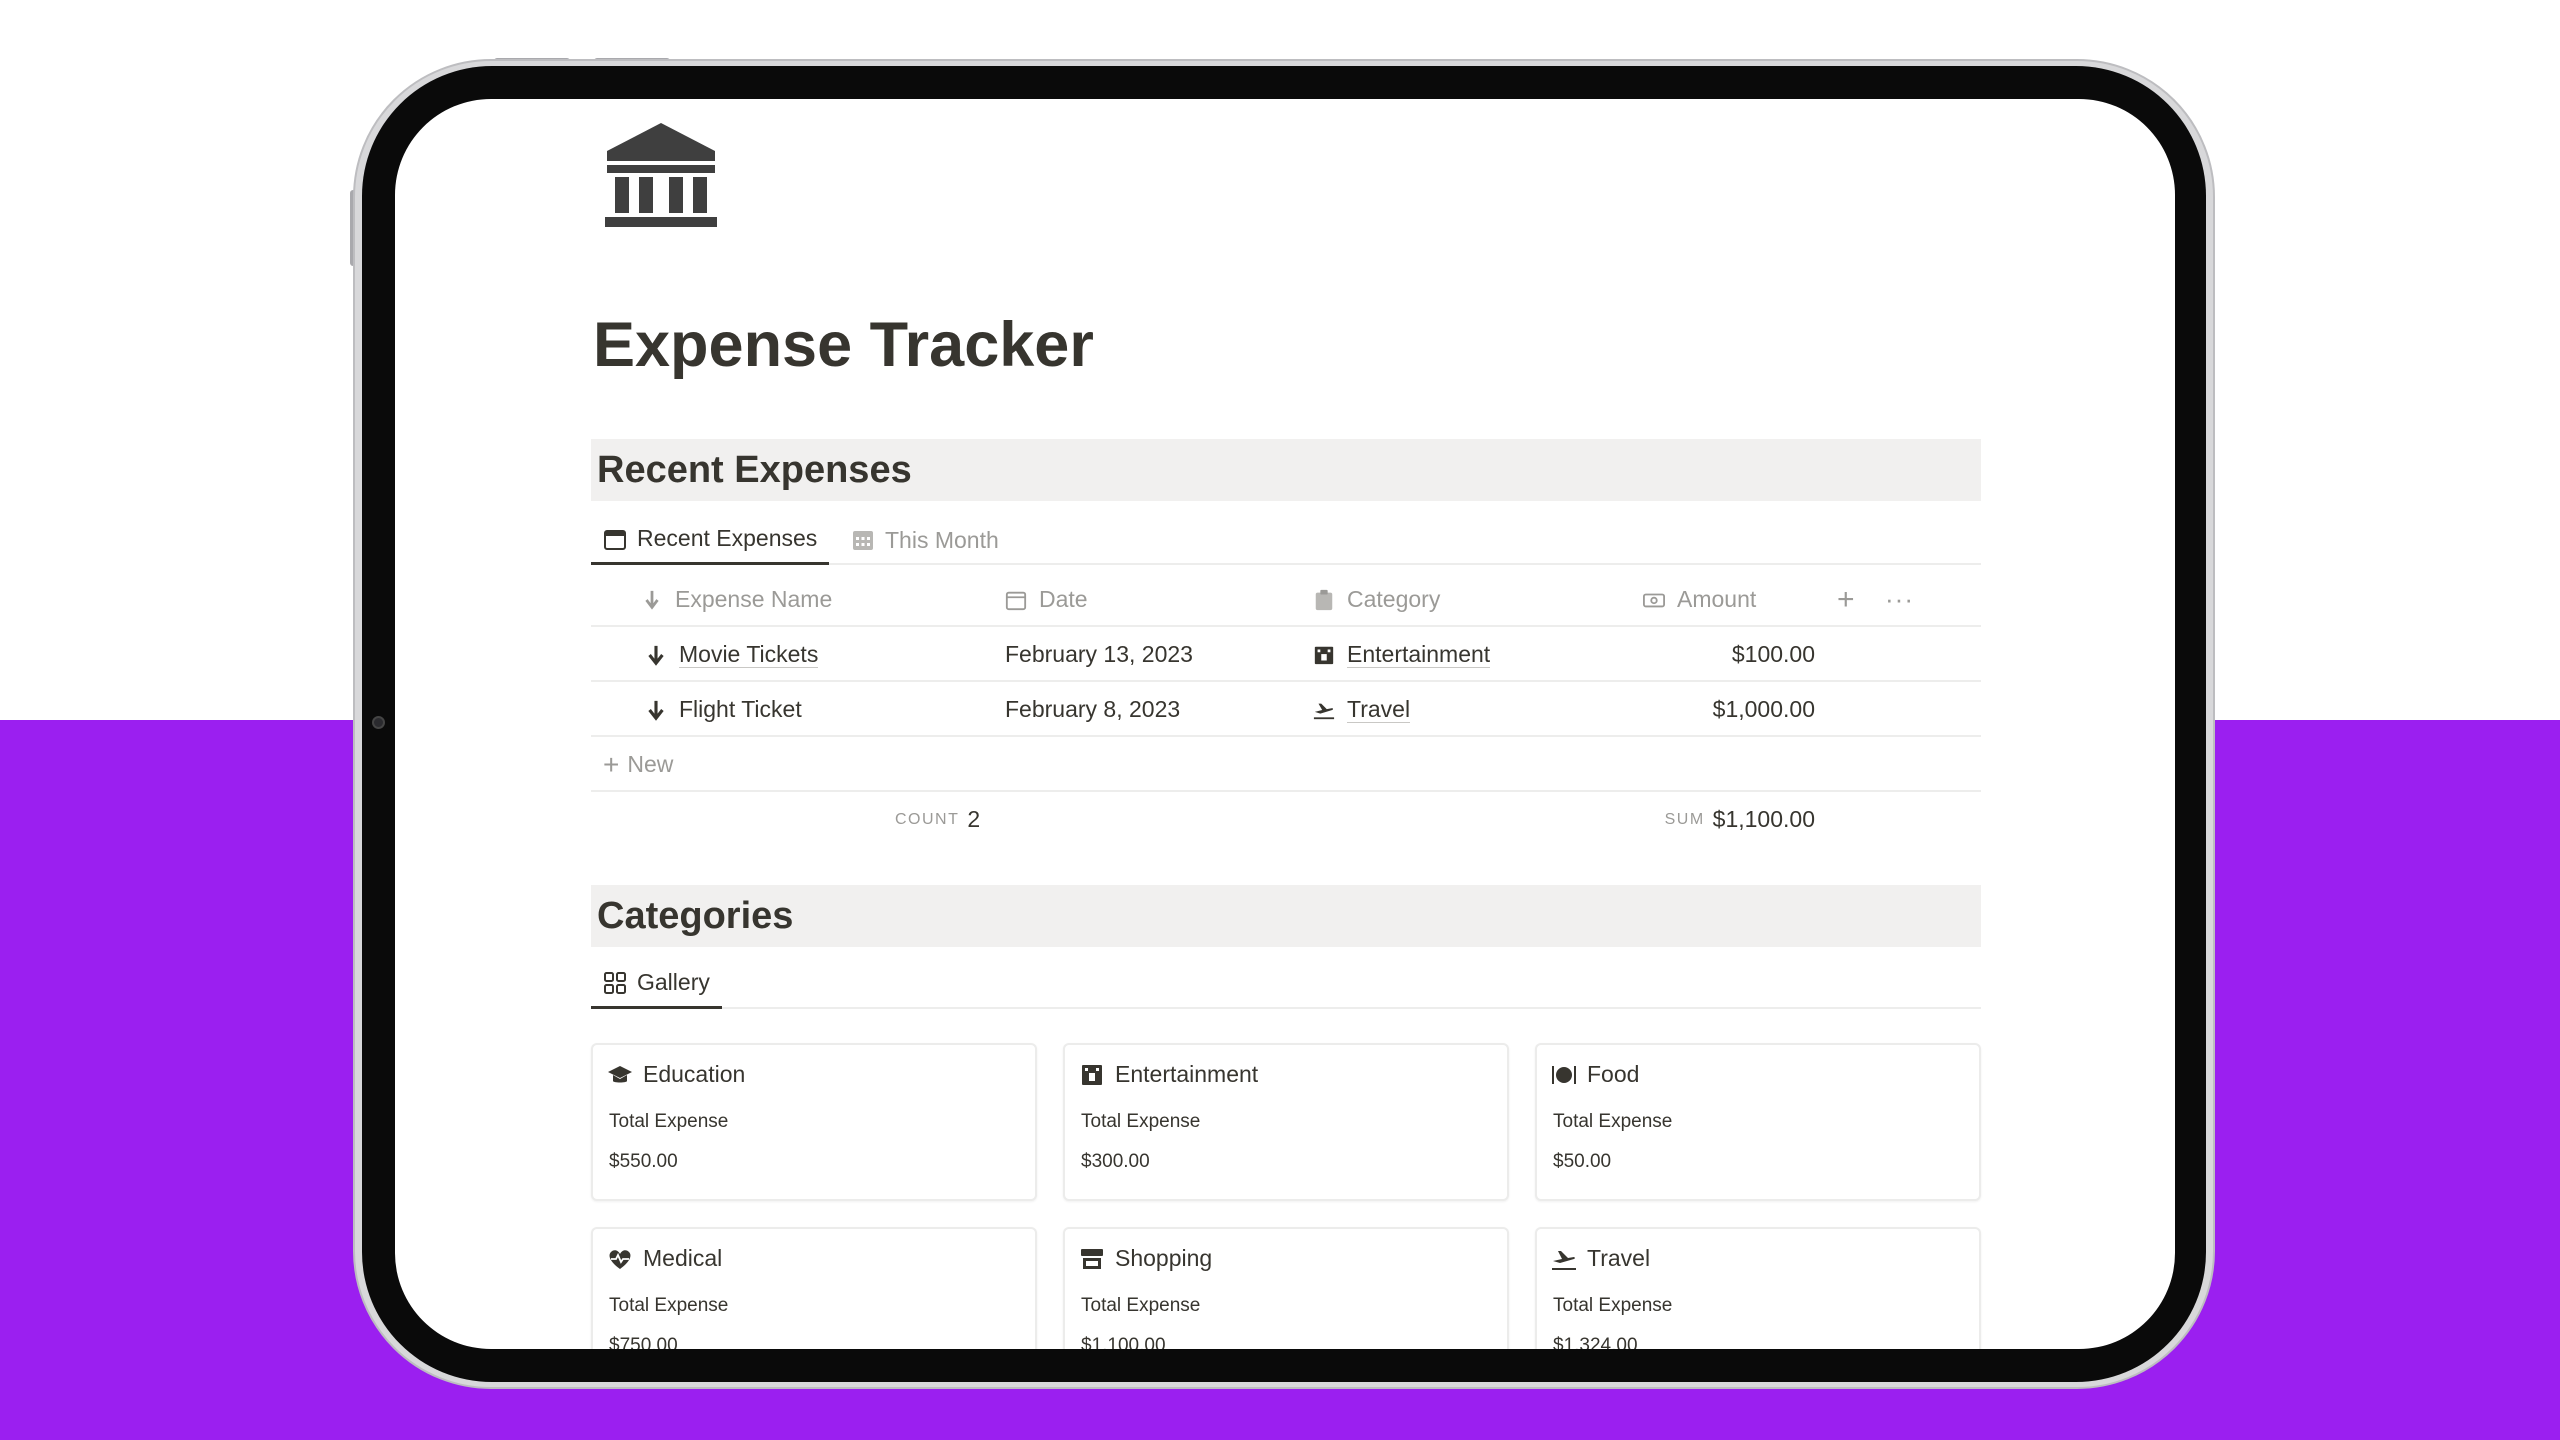 Image resolution: width=2560 pixels, height=1440 pixels. I want to click on card-title: Medical, so click(664, 1258).